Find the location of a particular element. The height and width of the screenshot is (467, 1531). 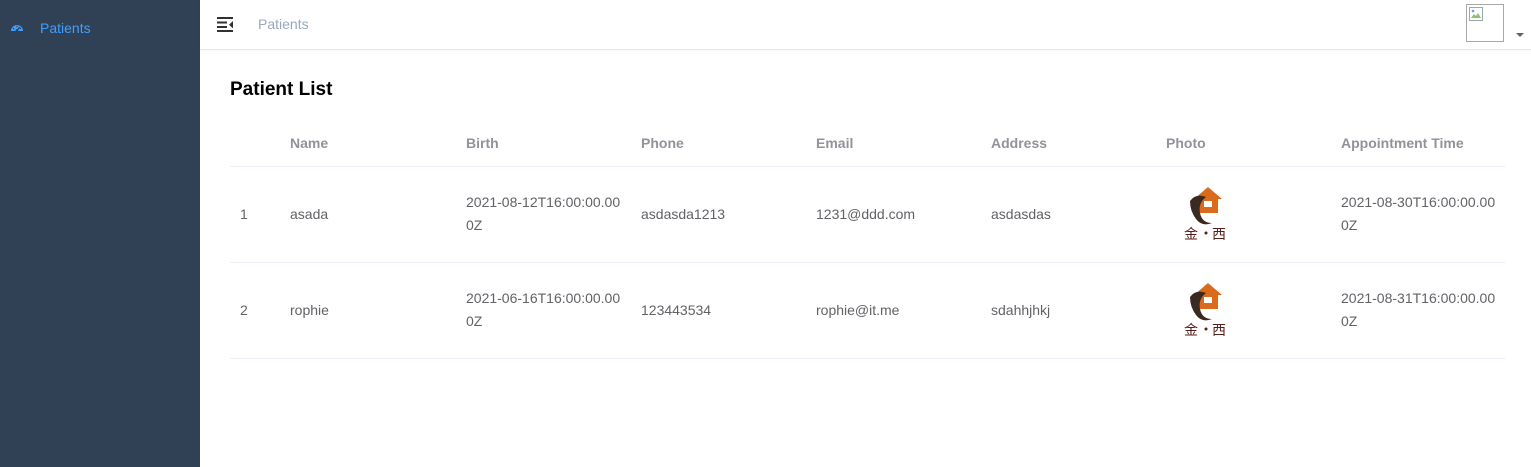

top-navbar: Patients is located at coordinates (865, 25).